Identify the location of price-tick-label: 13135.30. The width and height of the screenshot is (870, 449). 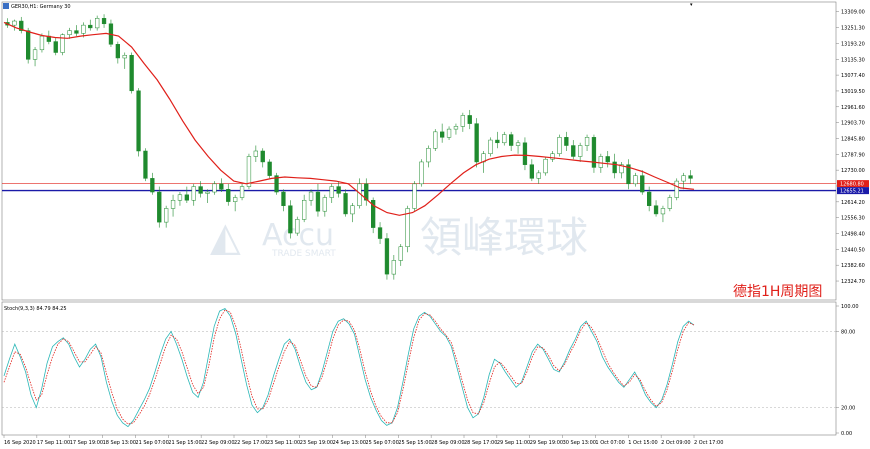
(853, 60).